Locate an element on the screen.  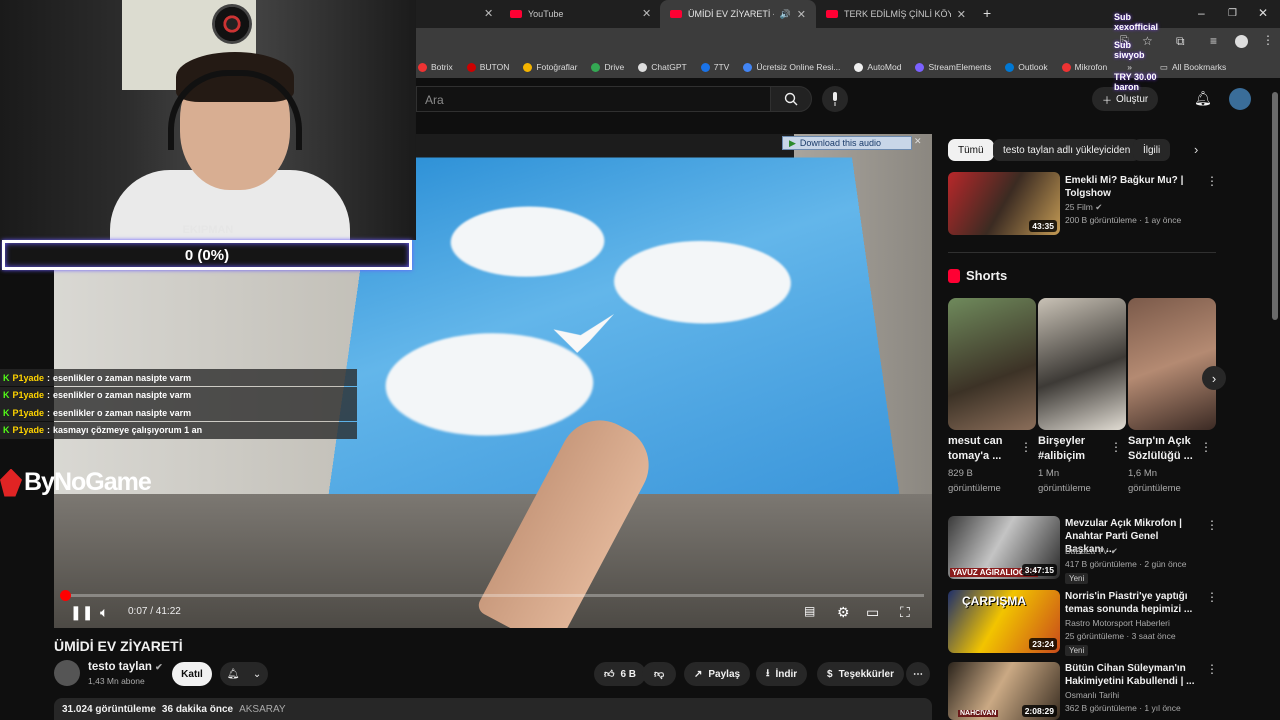
bookmark-item: Drive is located at coordinates (607, 67).